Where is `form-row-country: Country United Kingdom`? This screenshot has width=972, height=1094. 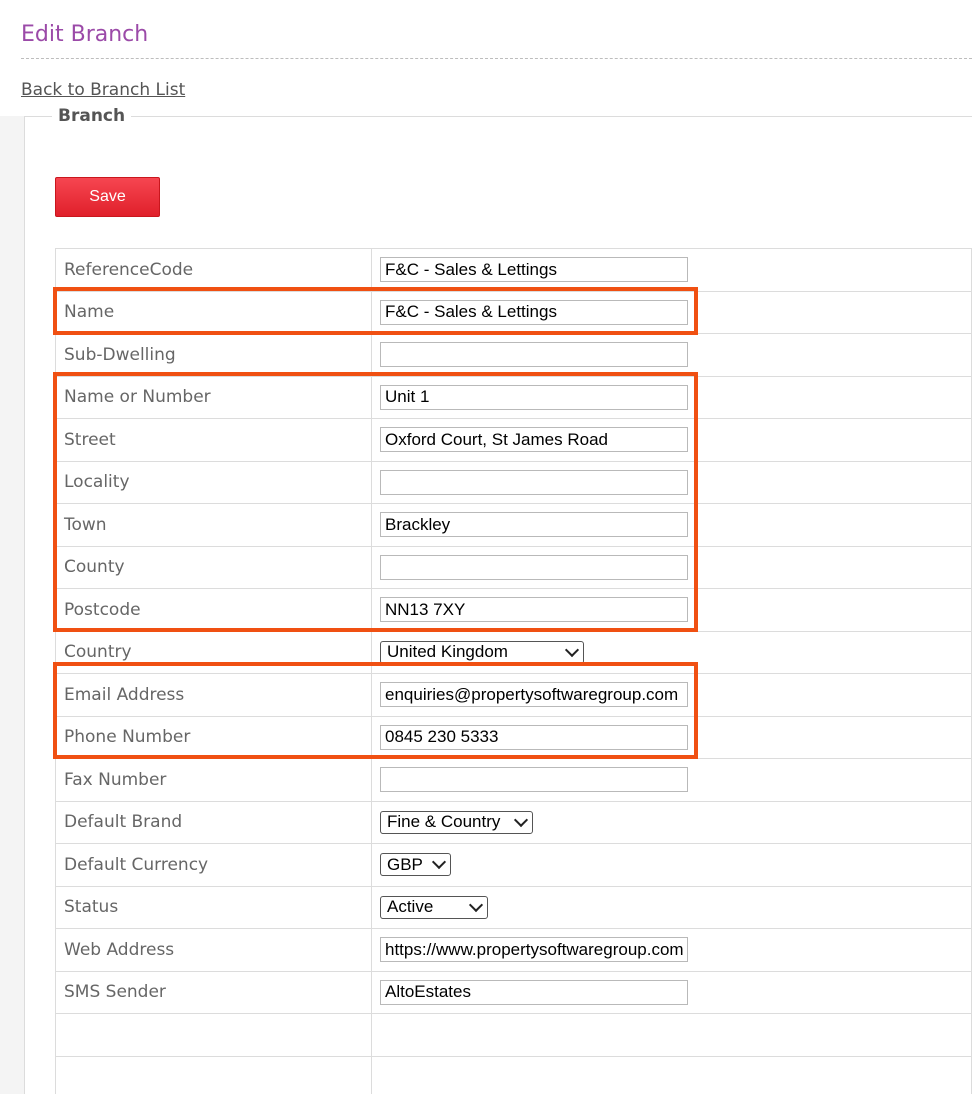
form-row-country: Country United Kingdom is located at coordinates (513, 652).